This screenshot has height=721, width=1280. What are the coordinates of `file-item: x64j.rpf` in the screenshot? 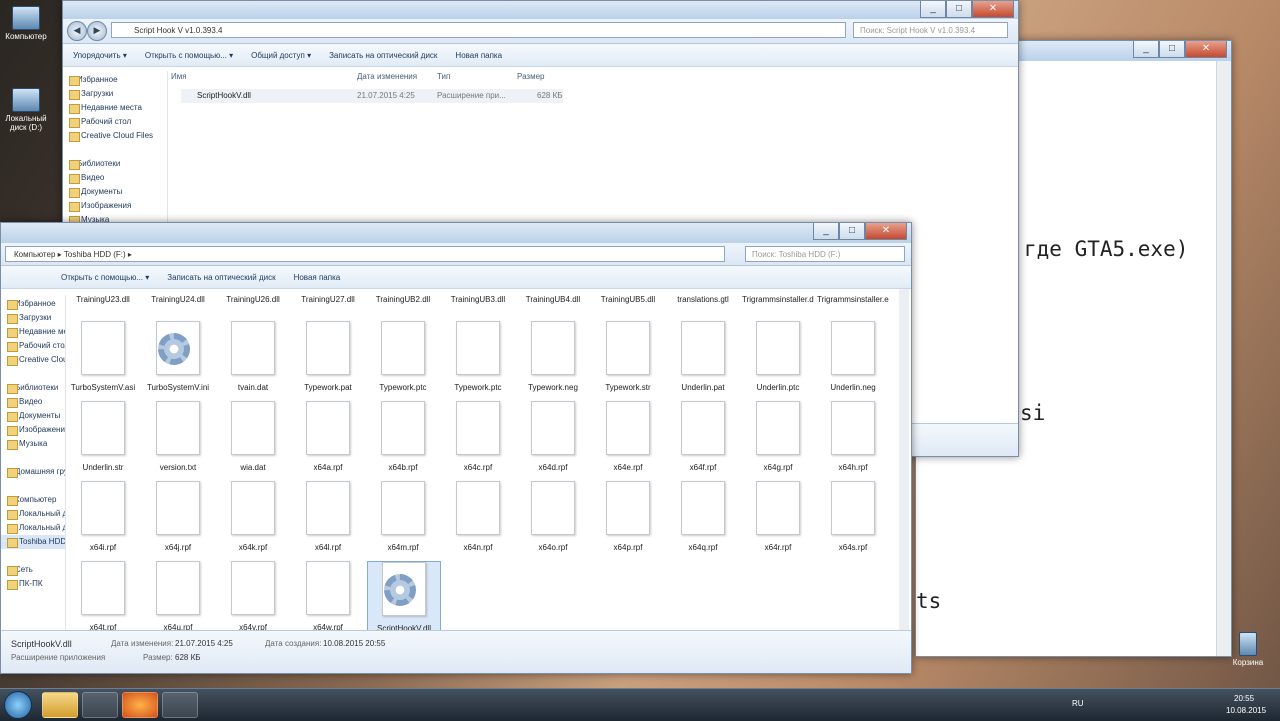 It's located at (178, 519).